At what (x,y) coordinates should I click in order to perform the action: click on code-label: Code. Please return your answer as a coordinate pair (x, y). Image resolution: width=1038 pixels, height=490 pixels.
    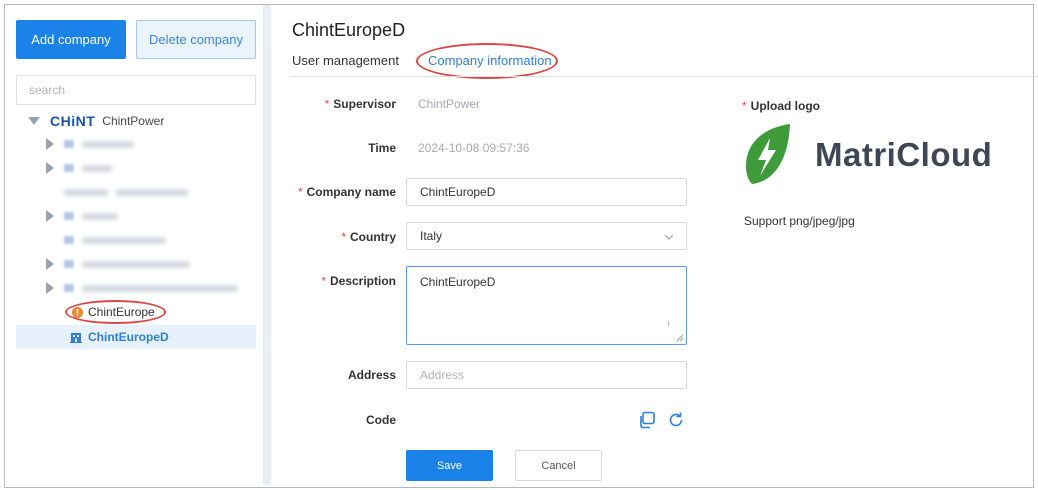
    Looking at the image, I should click on (381, 420).